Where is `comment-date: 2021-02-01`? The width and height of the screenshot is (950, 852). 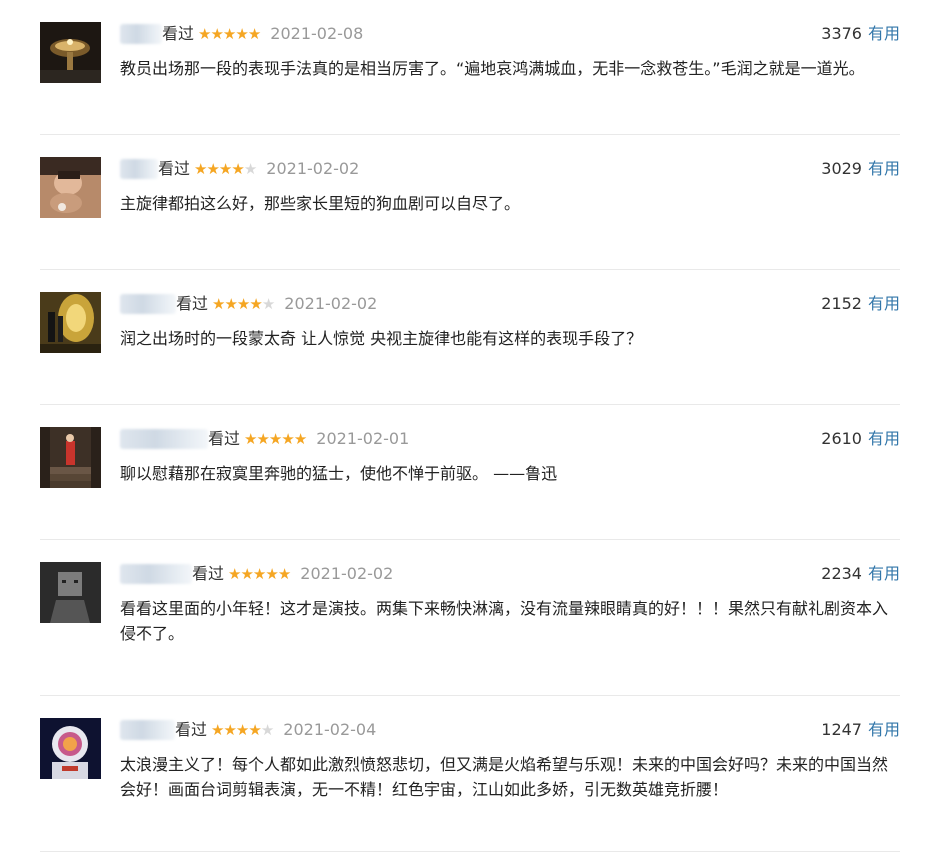 comment-date: 2021-02-01 is located at coordinates (363, 438).